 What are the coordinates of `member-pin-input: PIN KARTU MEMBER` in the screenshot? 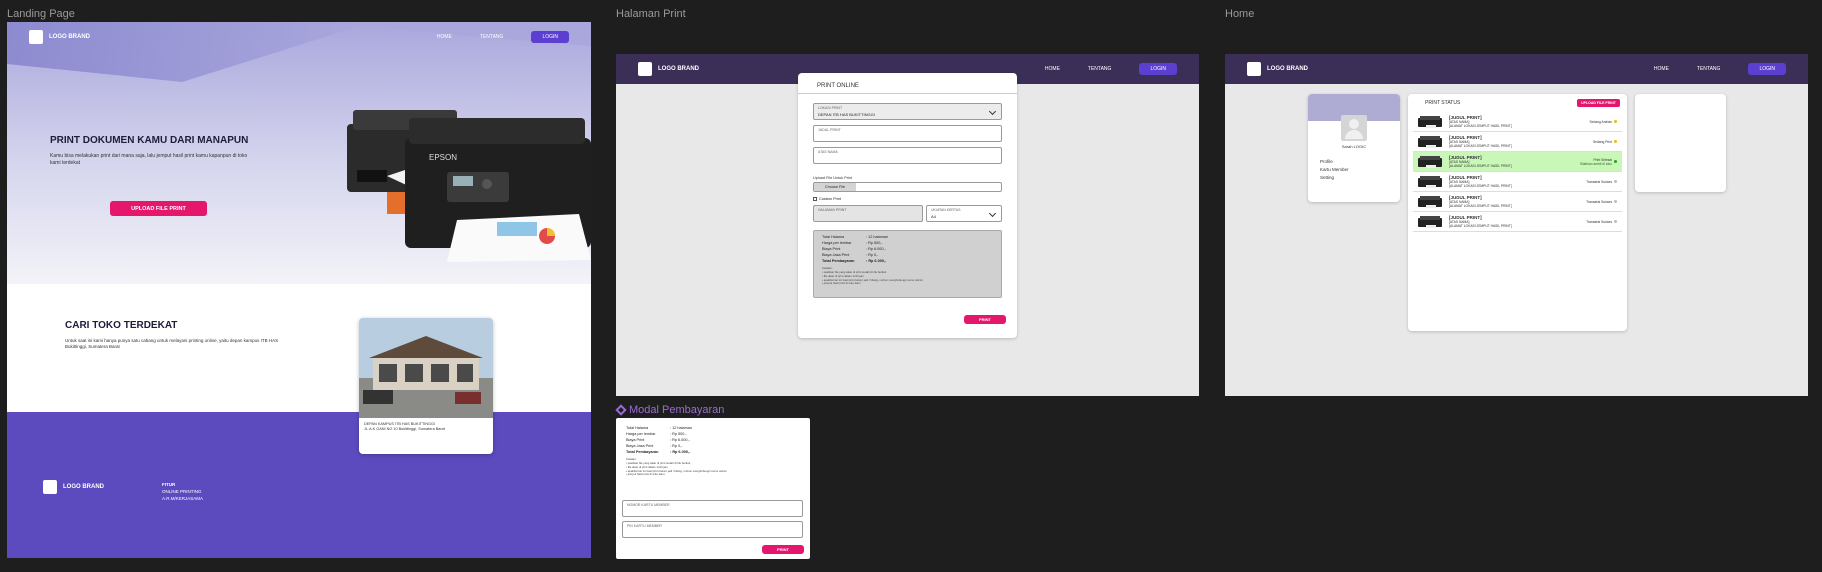 It's located at (712, 529).